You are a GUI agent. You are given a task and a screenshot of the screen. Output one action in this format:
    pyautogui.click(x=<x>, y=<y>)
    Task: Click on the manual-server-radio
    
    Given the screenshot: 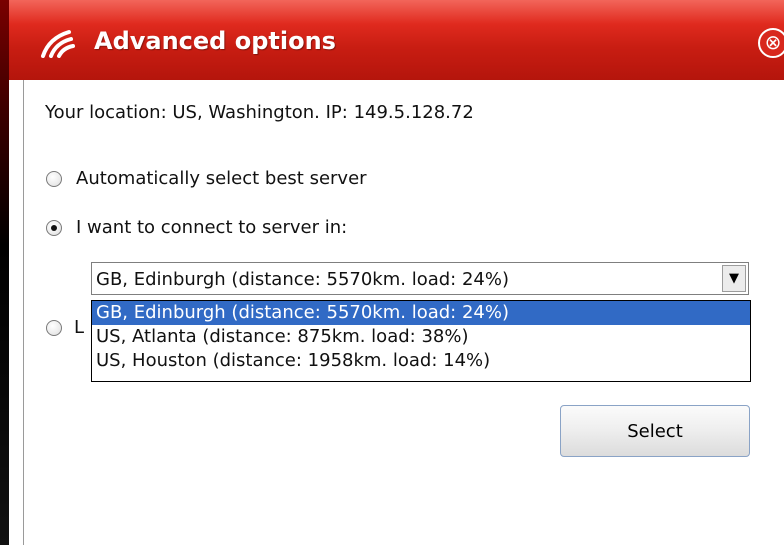 What is the action you would take?
    pyautogui.click(x=54, y=227)
    